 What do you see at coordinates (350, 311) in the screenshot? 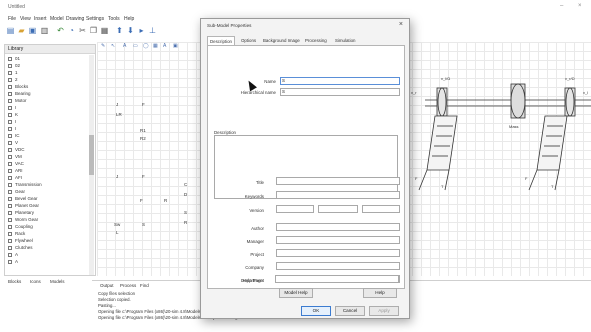
I see `cancel-button: Cancel` at bounding box center [350, 311].